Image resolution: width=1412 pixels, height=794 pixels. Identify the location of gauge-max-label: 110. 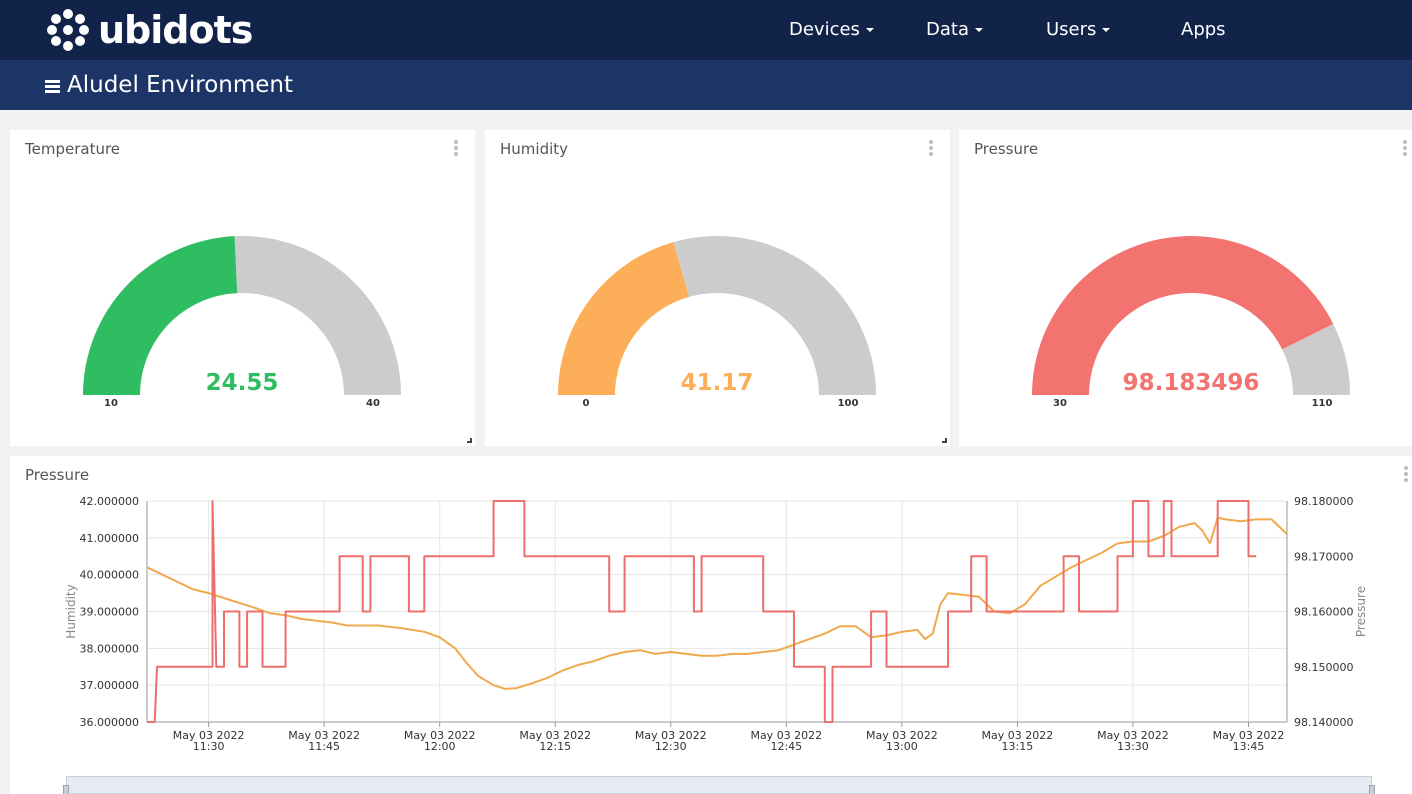
(1322, 403).